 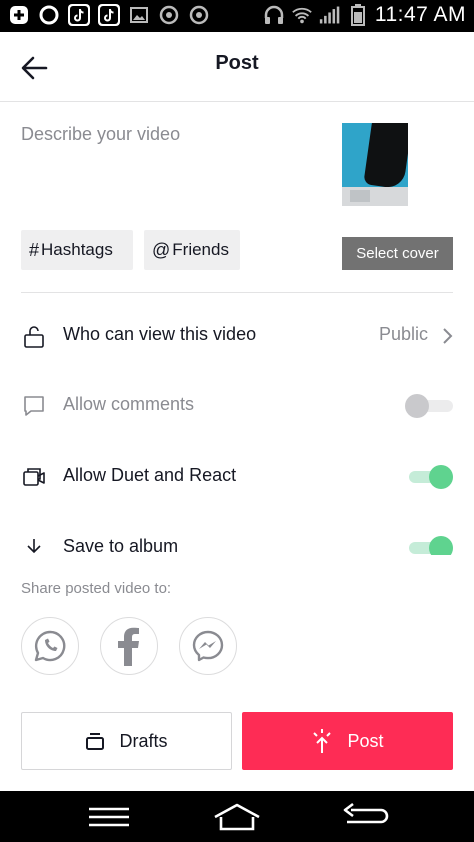 I want to click on chevron-right-icon, so click(x=448, y=336).